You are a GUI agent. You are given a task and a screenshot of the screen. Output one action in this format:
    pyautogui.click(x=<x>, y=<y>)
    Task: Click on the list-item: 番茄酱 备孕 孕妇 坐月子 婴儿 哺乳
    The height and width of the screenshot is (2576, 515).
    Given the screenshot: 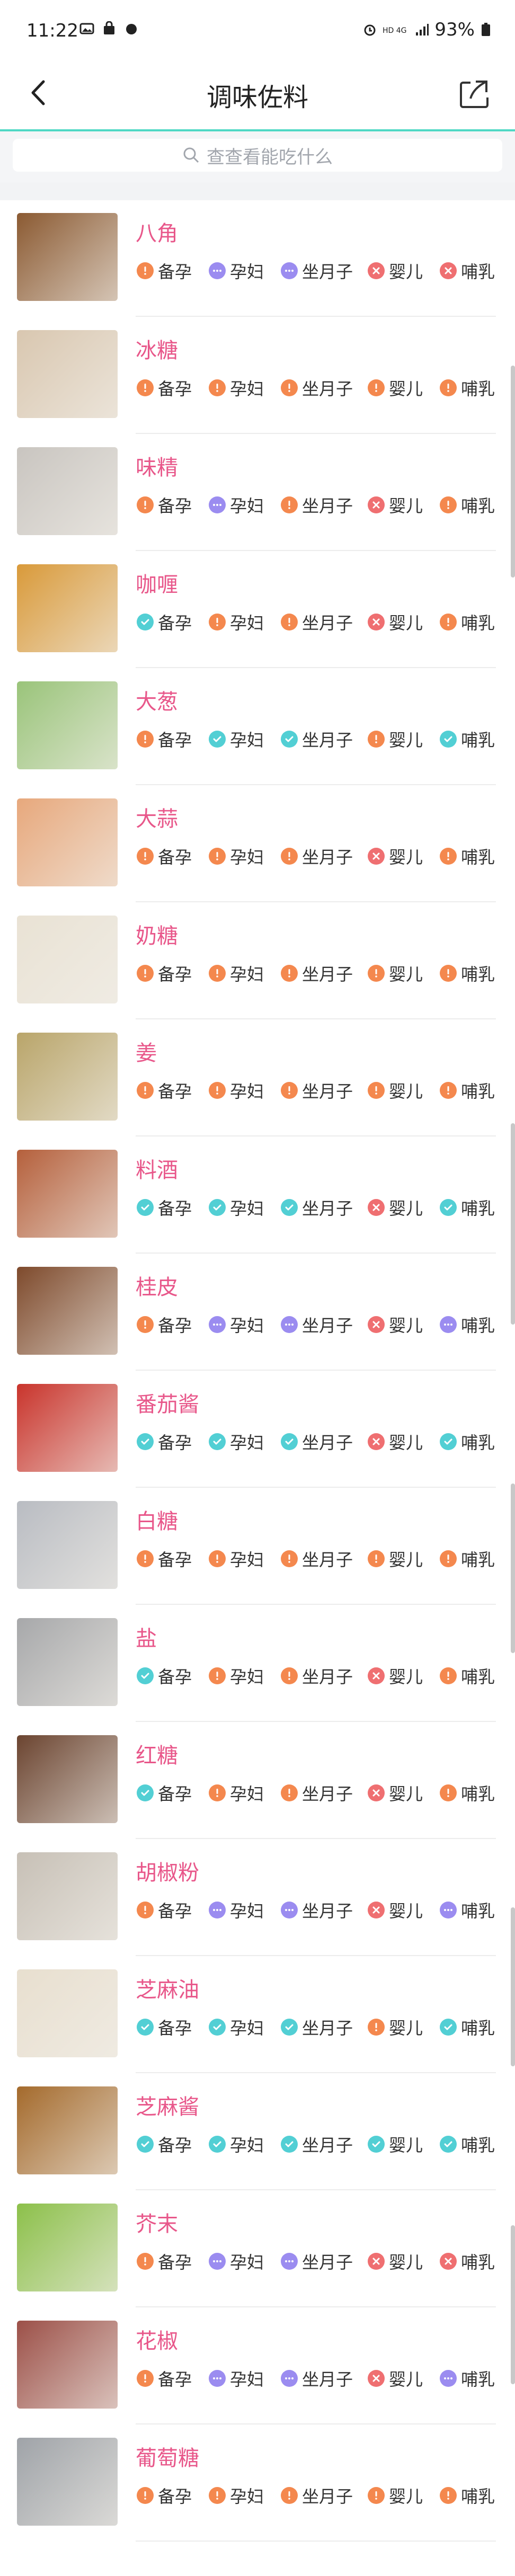 What is the action you would take?
    pyautogui.click(x=257, y=1429)
    